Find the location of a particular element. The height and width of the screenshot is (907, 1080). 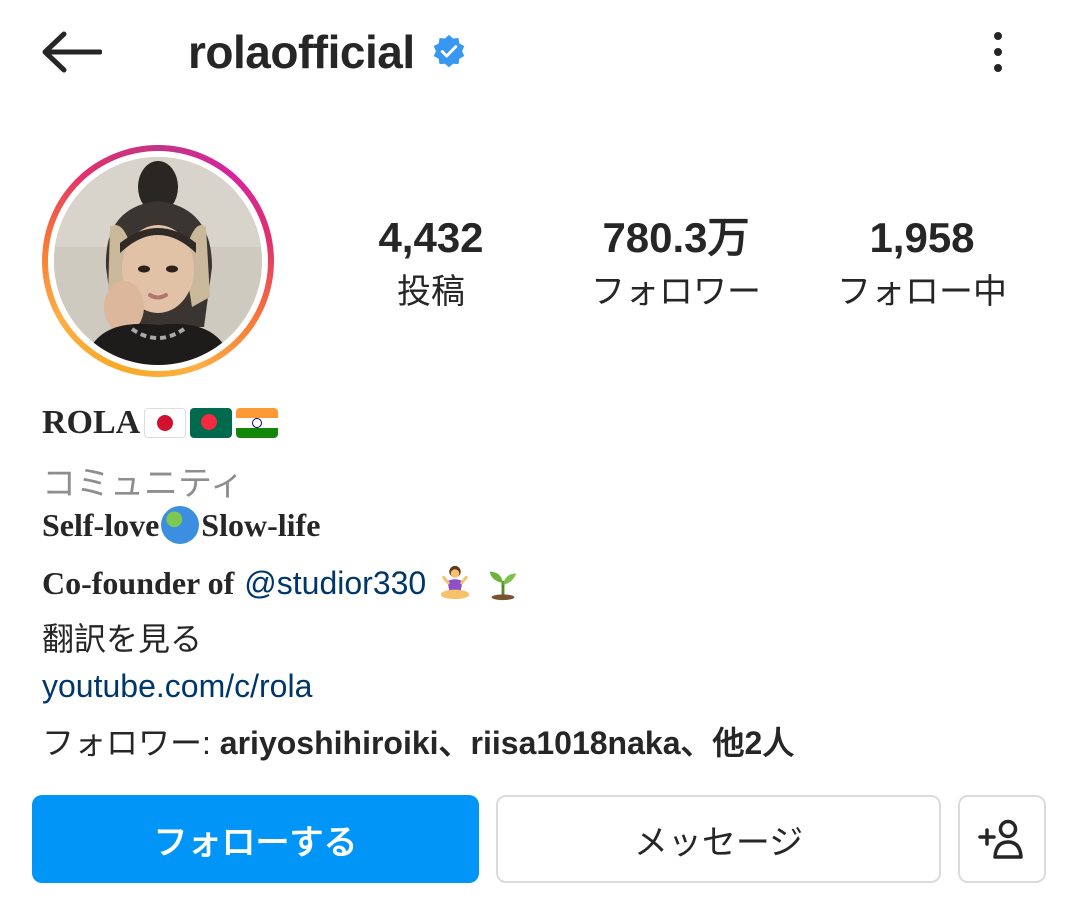

bio-line-2: Co-founder of @studior330 is located at coordinates (282, 583).